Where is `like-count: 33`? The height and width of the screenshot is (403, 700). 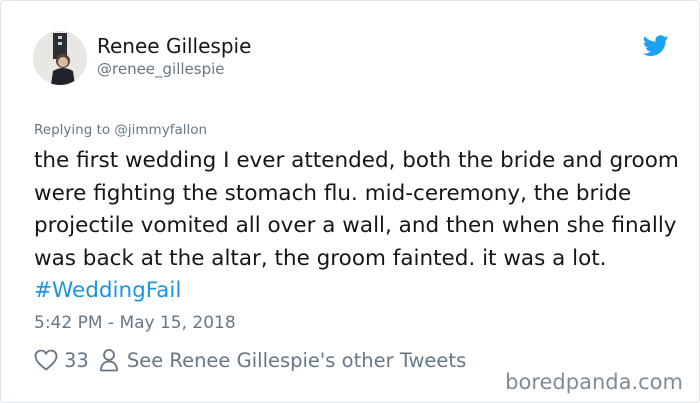 like-count: 33 is located at coordinates (76, 360).